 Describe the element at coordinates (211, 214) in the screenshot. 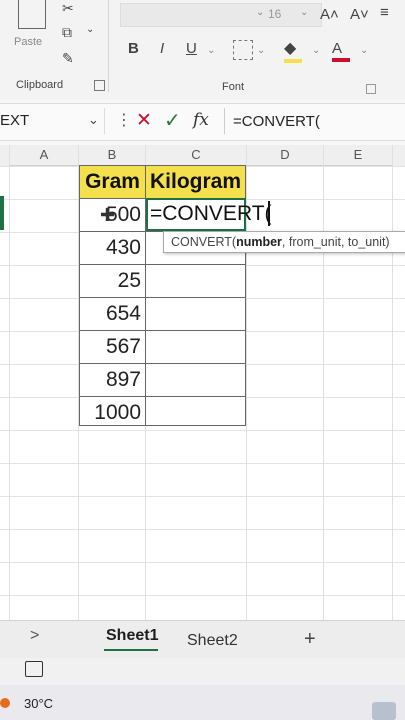

I see `active-cell-formula: =CONVERT(` at that location.